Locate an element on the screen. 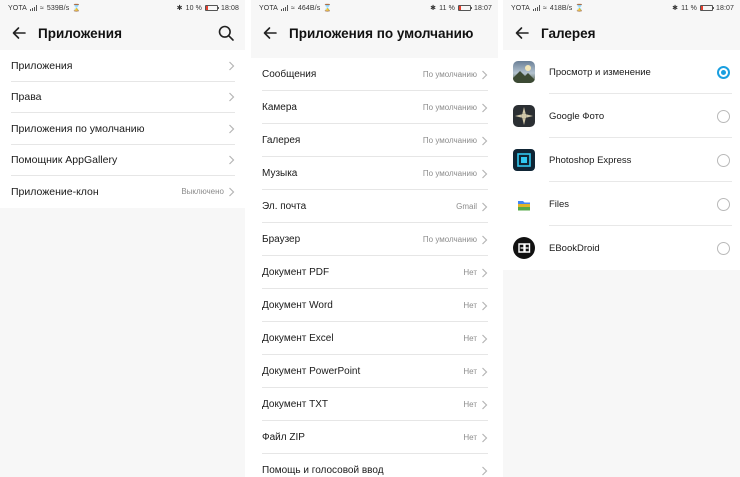  default-app-messages: Сообщения По умолчанию is located at coordinates (374, 74).